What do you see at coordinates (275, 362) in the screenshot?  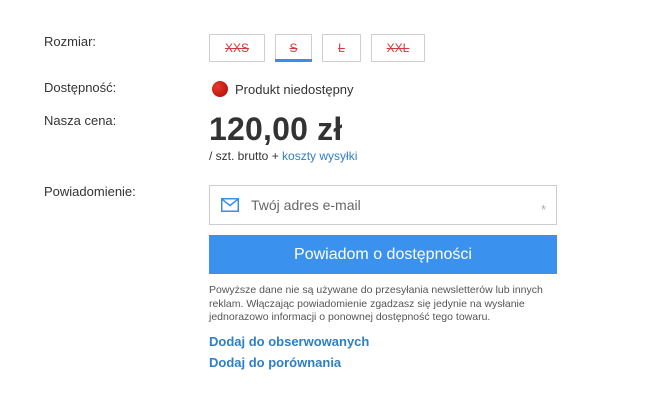 I see `add-to-compare-link: Dodaj do porównania` at bounding box center [275, 362].